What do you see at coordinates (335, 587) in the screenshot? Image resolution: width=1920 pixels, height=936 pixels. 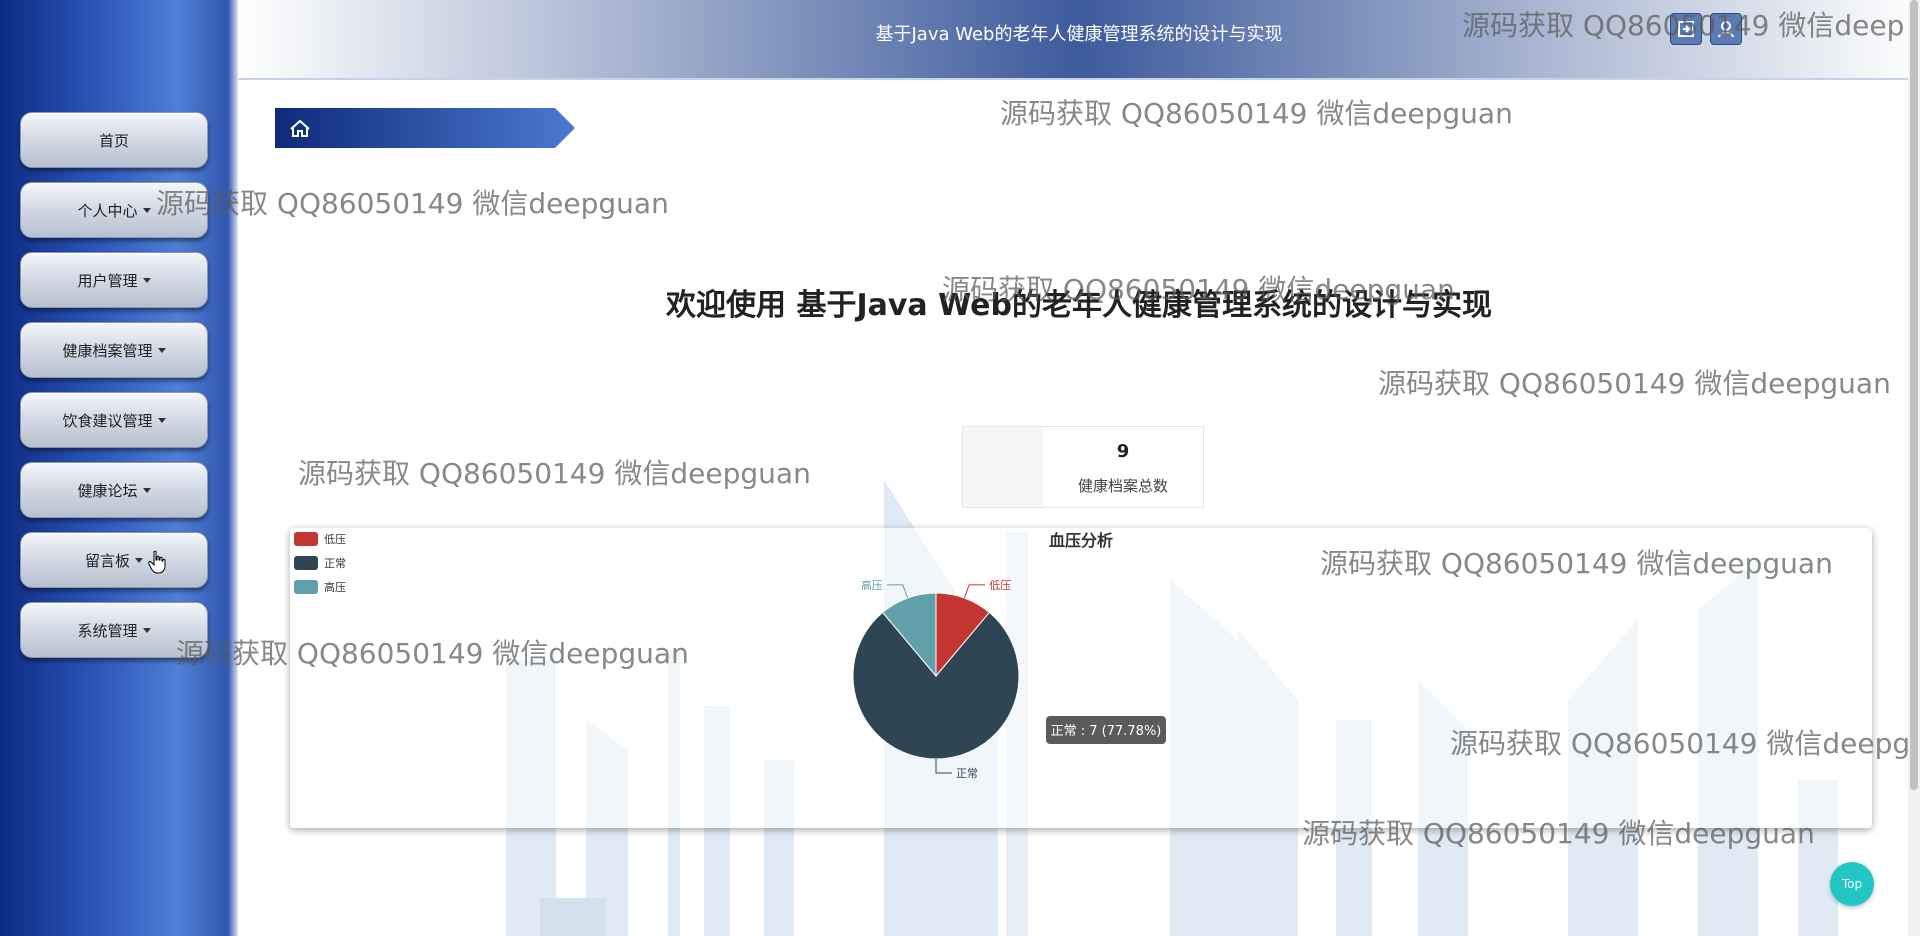 I see `legend-label: 高压` at bounding box center [335, 587].